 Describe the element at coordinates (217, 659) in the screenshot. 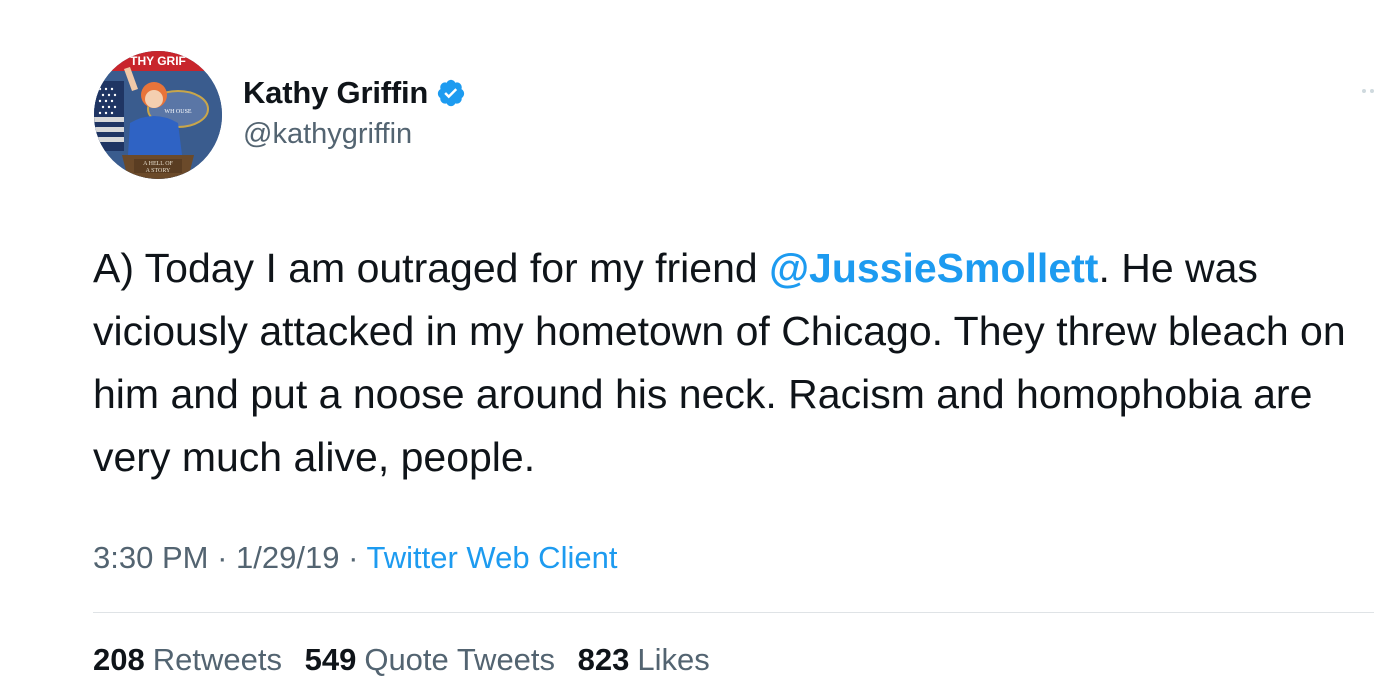

I see `retweets-label: Retweets` at that location.